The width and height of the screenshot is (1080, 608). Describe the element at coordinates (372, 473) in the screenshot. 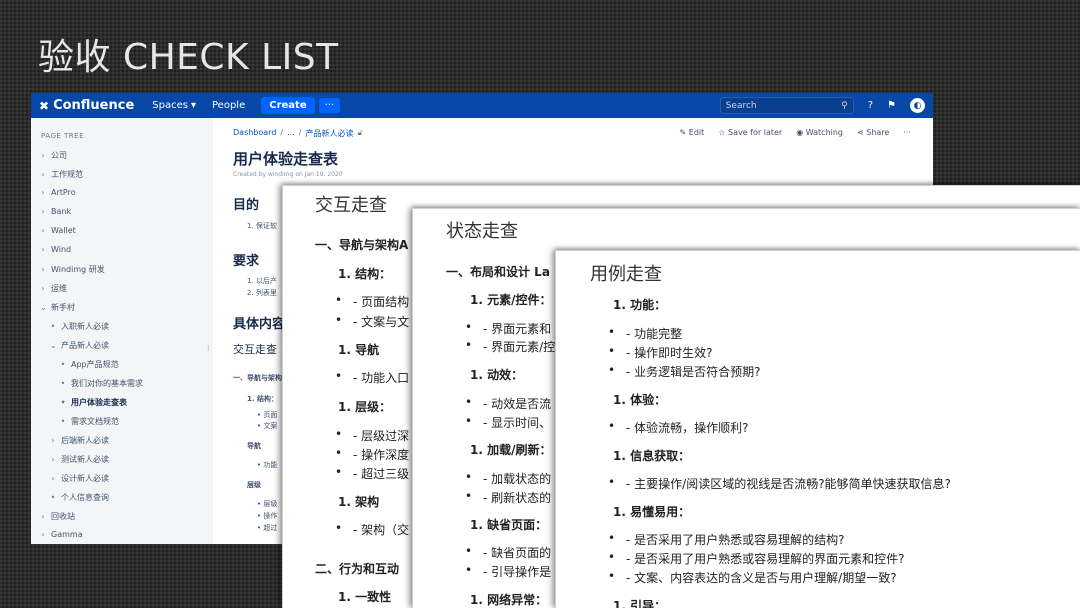

I see `list-item: - 超过三级` at that location.